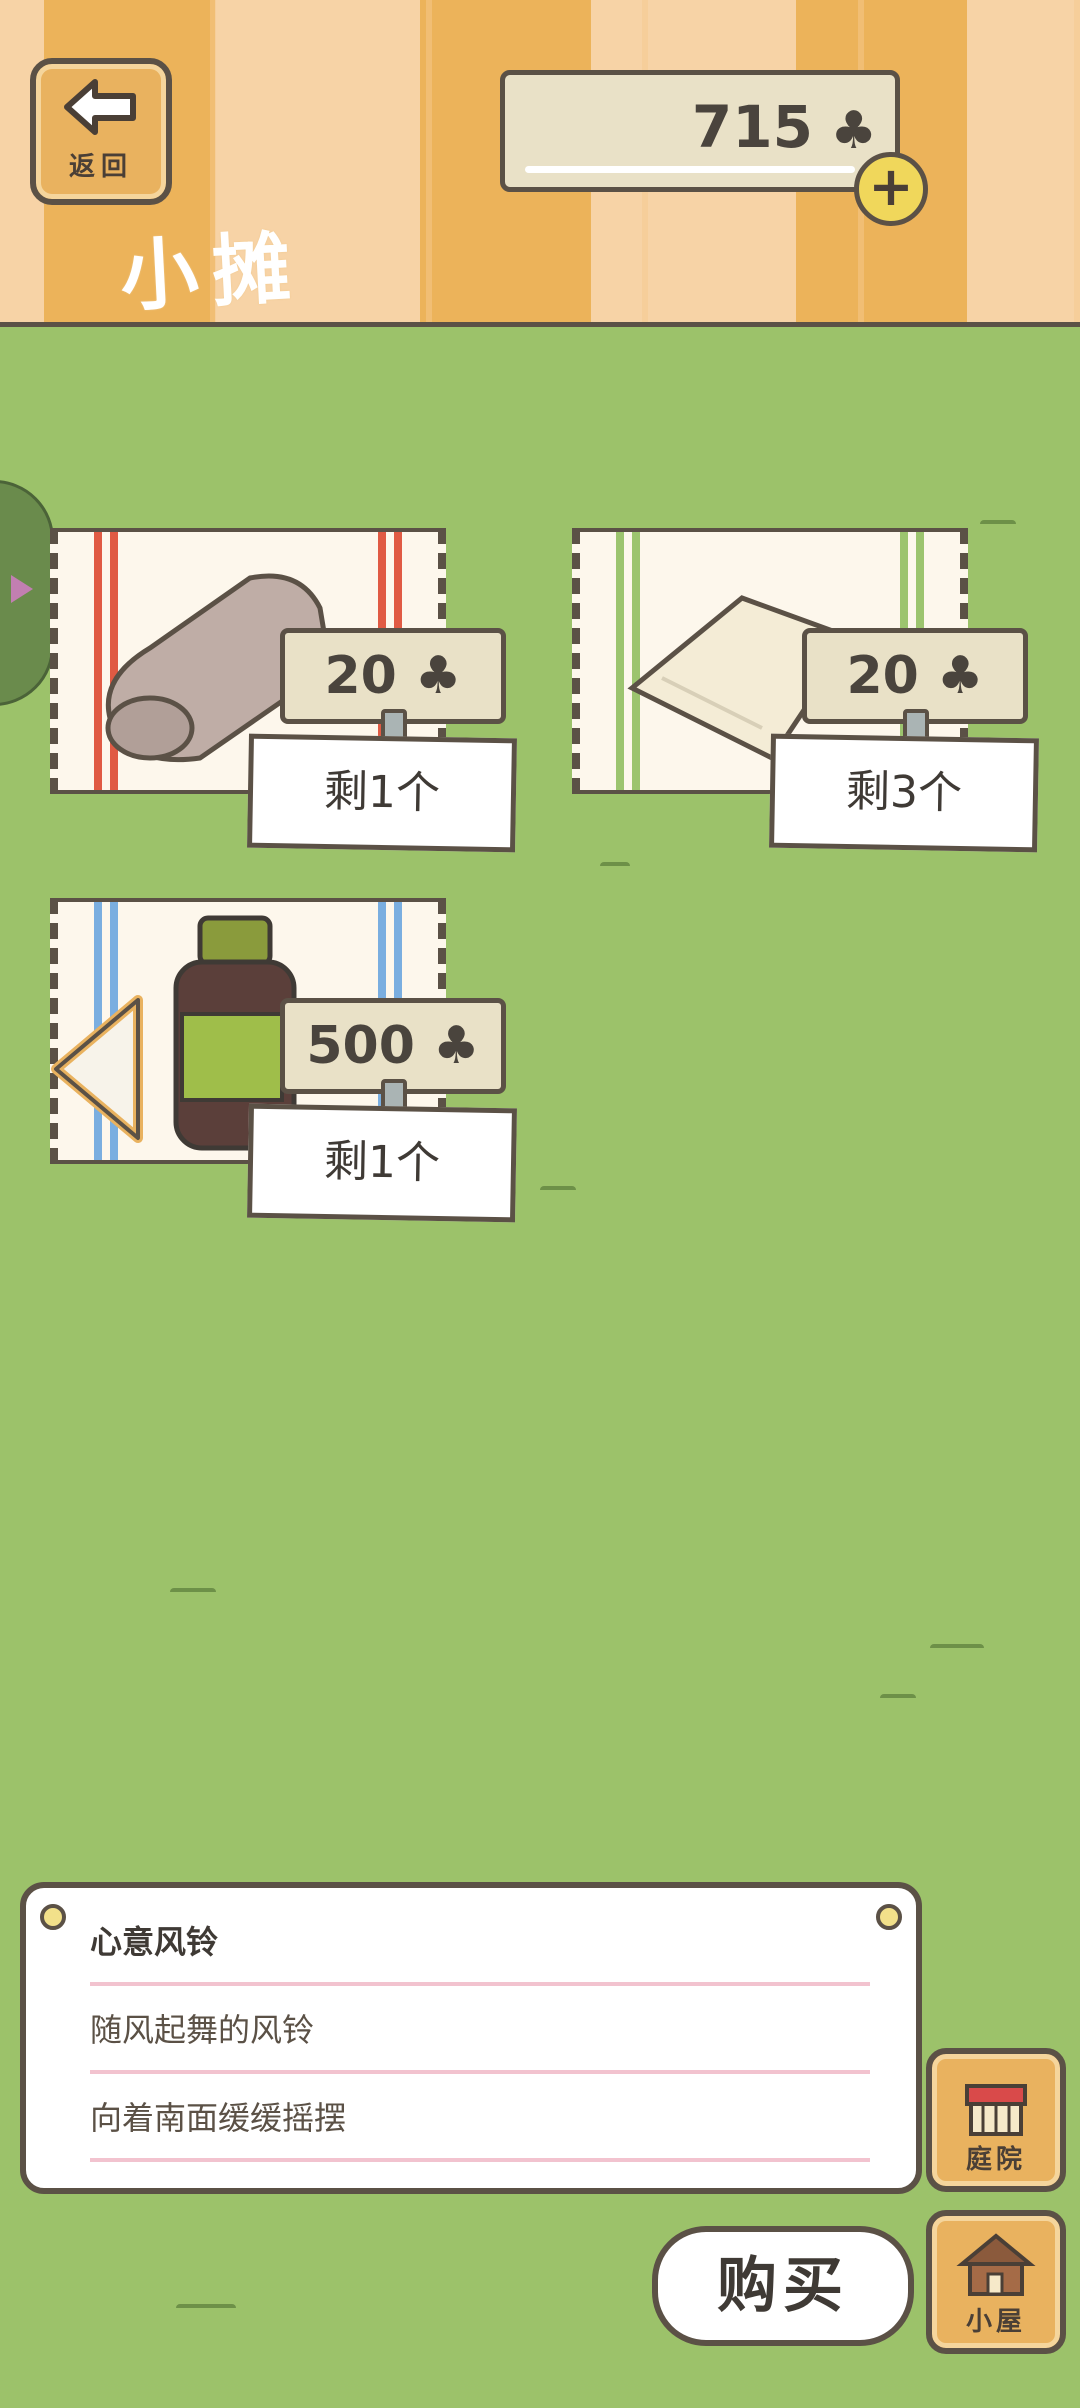 The image size is (1080, 2408). What do you see at coordinates (98, 1069) in the screenshot?
I see `previous-page-icon` at bounding box center [98, 1069].